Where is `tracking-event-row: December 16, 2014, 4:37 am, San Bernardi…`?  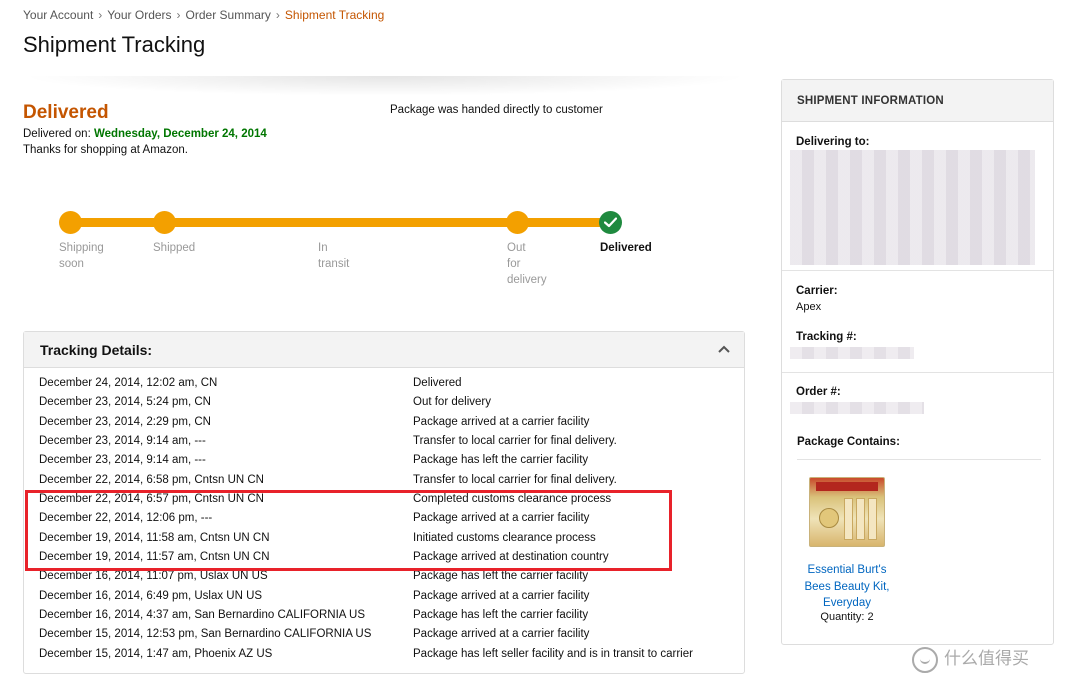 tracking-event-row: December 16, 2014, 4:37 am, San Bernardi… is located at coordinates (384, 615).